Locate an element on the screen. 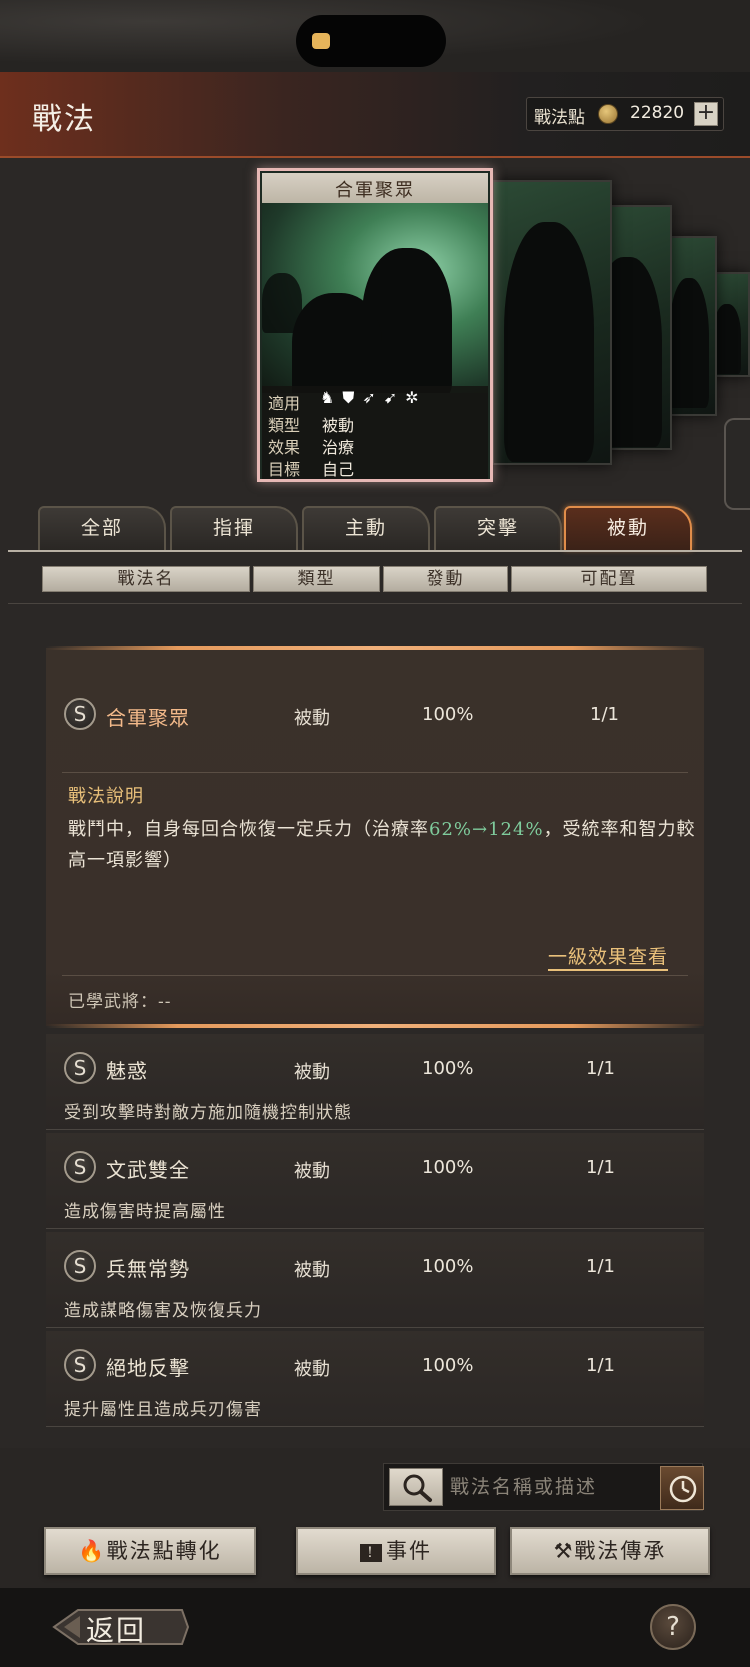 Image resolution: width=750 pixels, height=1667 pixels. hammer-icon: ⚒ is located at coordinates (564, 1551).